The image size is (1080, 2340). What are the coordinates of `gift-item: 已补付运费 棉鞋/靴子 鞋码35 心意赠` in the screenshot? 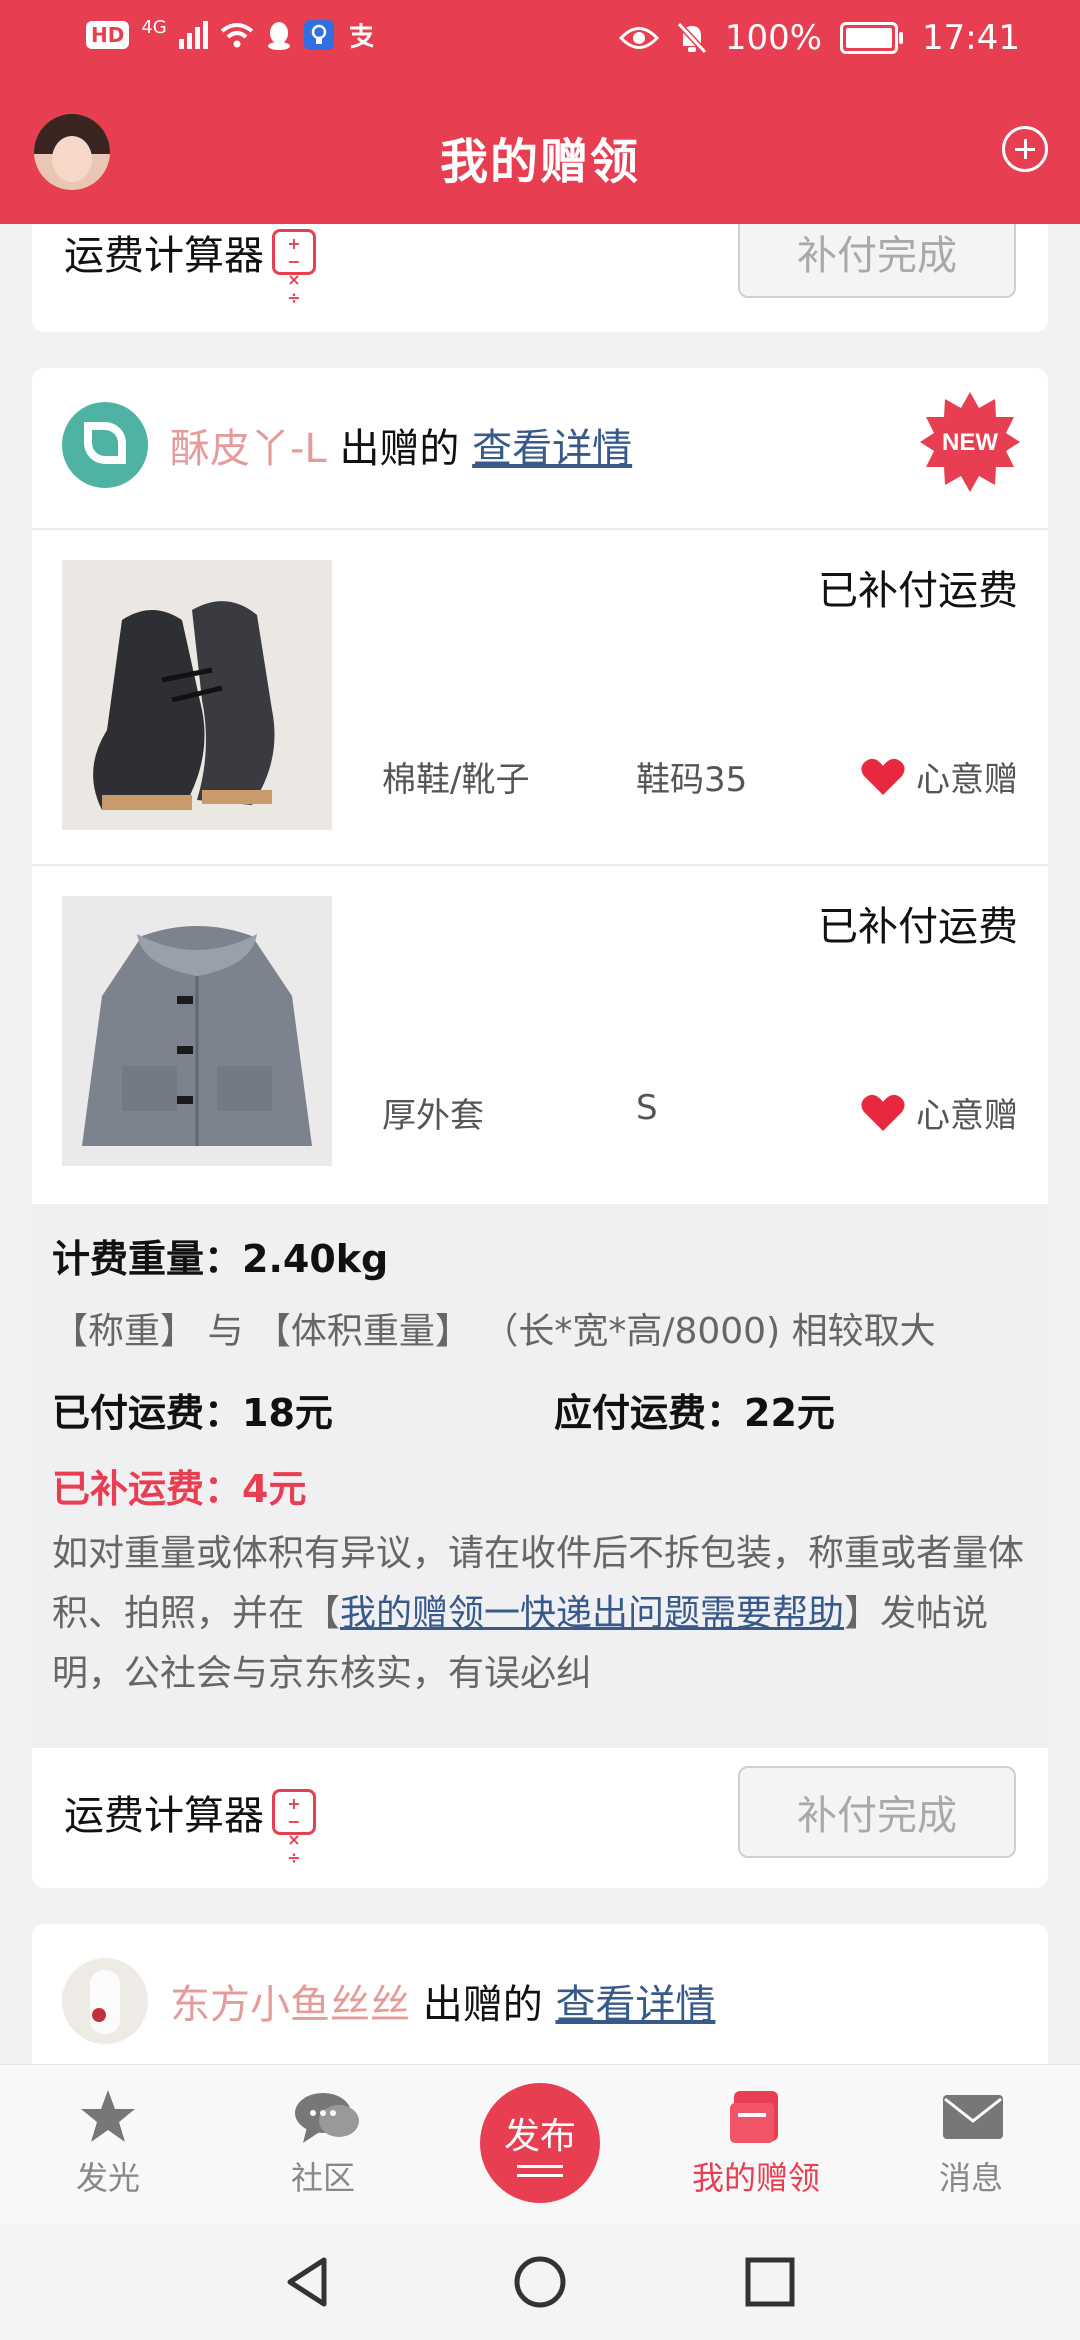 It's located at (540, 697).